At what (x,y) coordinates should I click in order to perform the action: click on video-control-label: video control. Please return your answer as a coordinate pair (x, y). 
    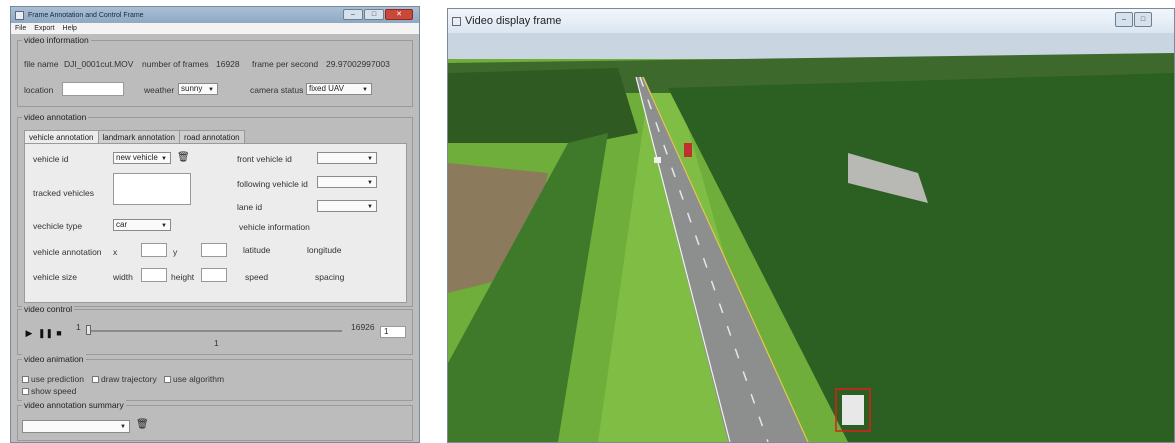
    Looking at the image, I should click on (48, 309).